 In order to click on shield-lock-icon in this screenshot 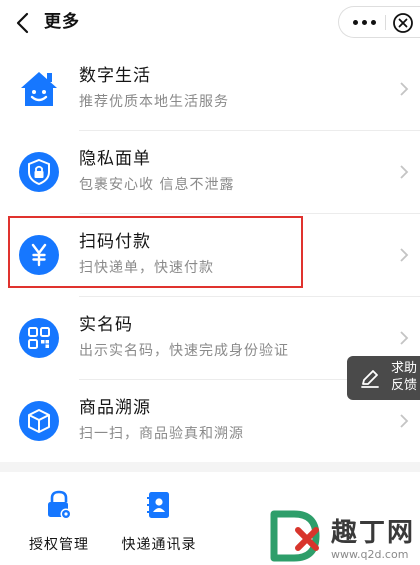, I will do `click(39, 172)`.